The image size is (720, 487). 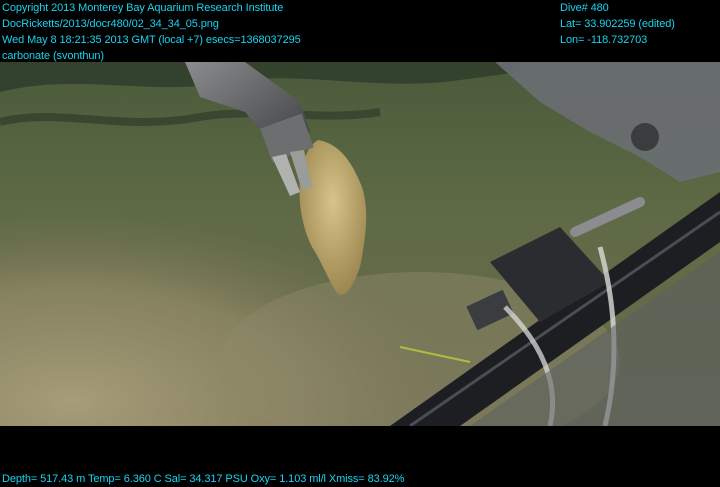 I want to click on latitude: Lat= 33.902259 (edited), so click(x=617, y=24).